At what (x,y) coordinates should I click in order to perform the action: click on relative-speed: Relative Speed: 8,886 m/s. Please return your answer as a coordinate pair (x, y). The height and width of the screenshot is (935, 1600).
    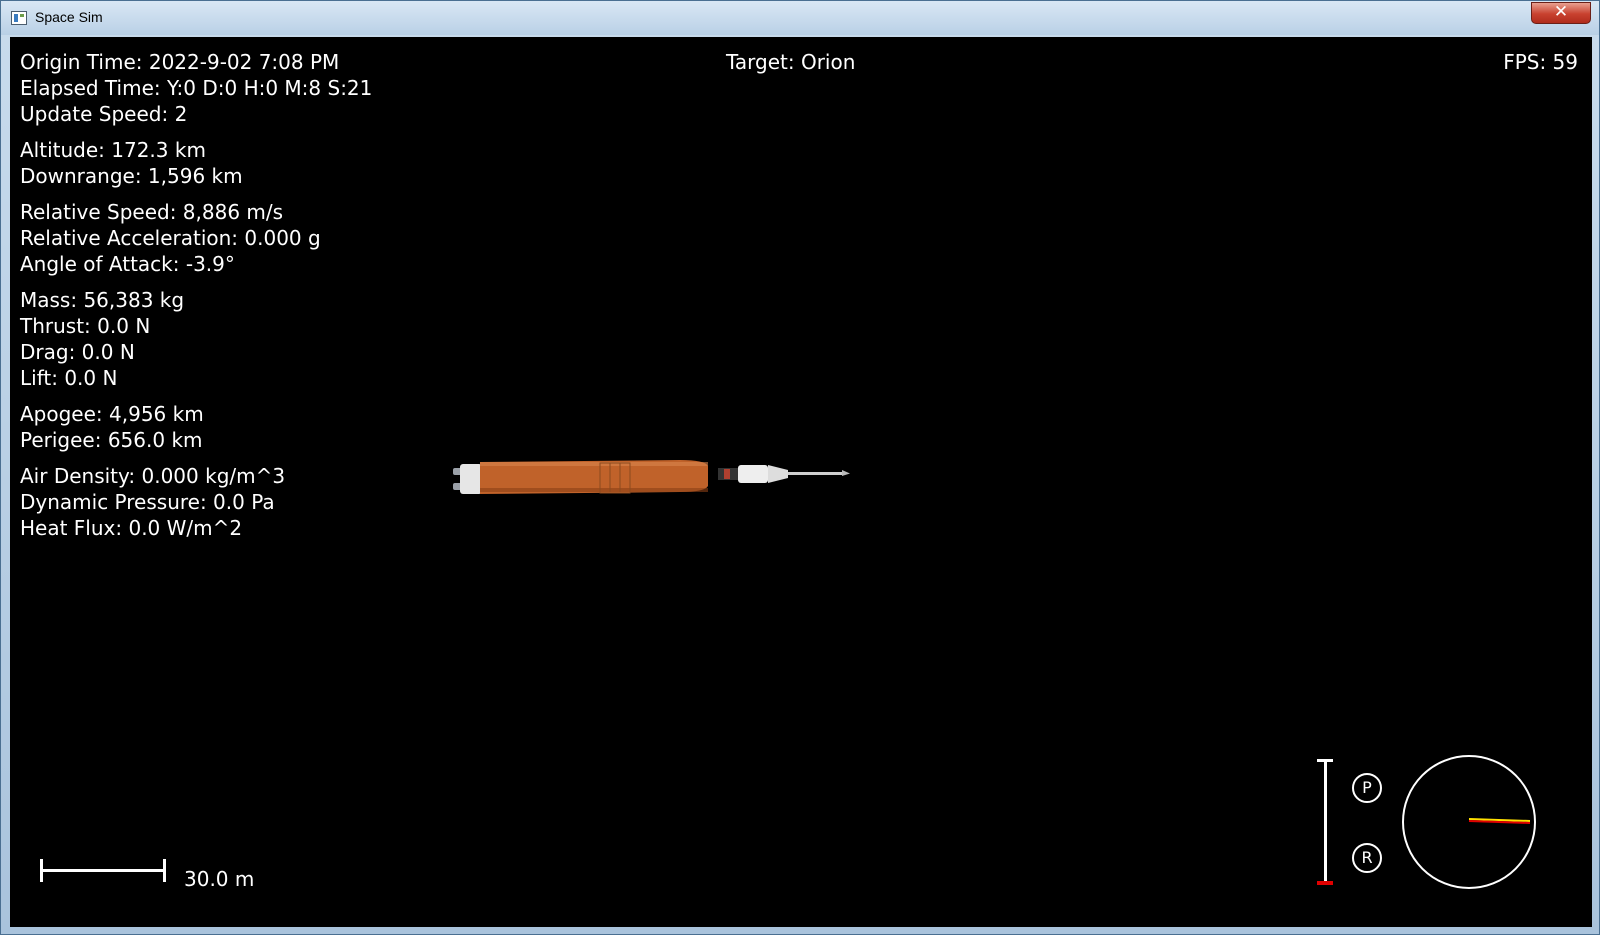
    Looking at the image, I should click on (152, 212).